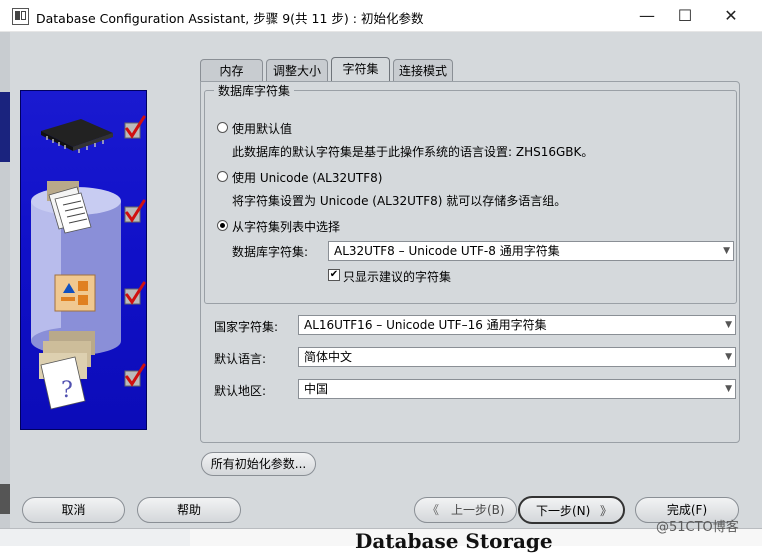 The height and width of the screenshot is (553, 762). I want to click on default-language-value: 简体中文, so click(328, 357).